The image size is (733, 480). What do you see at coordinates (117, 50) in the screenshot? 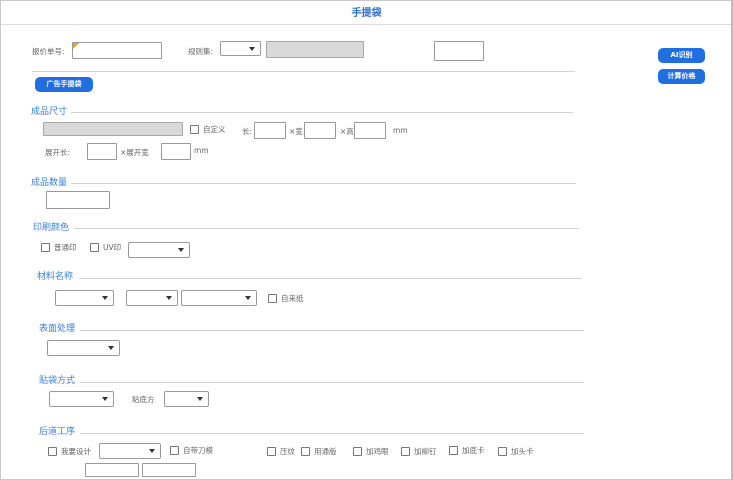
I see `quote-no-input` at bounding box center [117, 50].